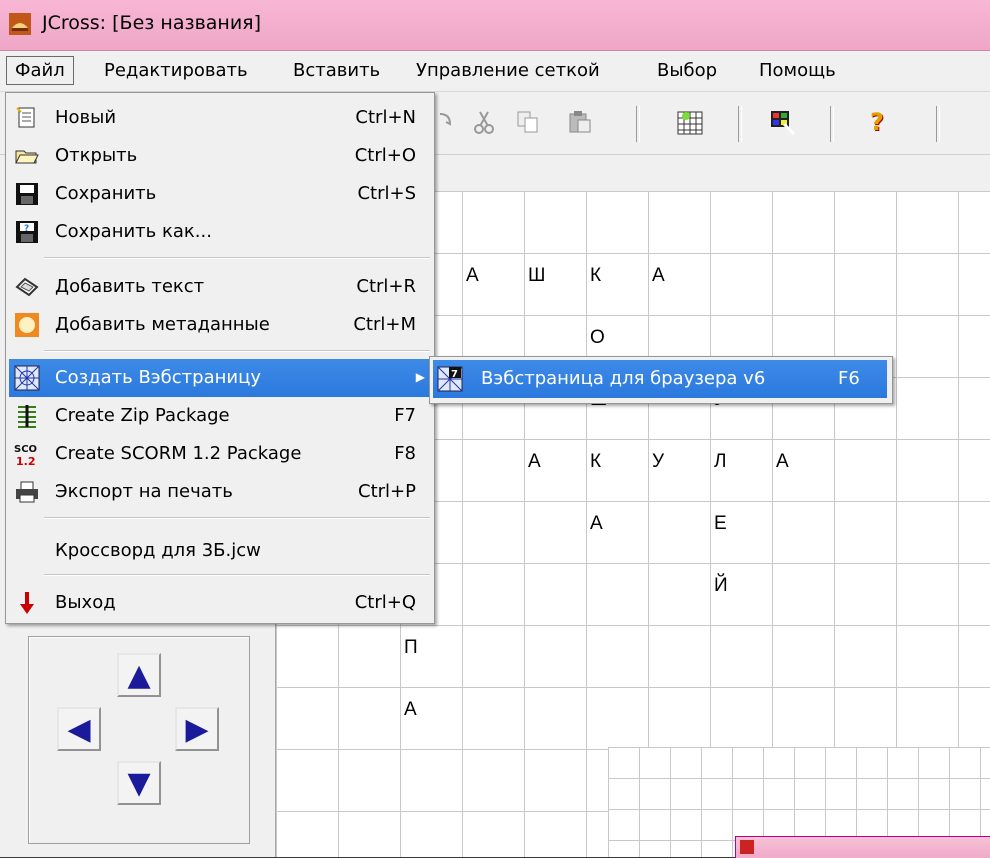 This screenshot has width=990, height=858. What do you see at coordinates (495, 25) in the screenshot?
I see `title-bar: JCross: [Без названия]` at bounding box center [495, 25].